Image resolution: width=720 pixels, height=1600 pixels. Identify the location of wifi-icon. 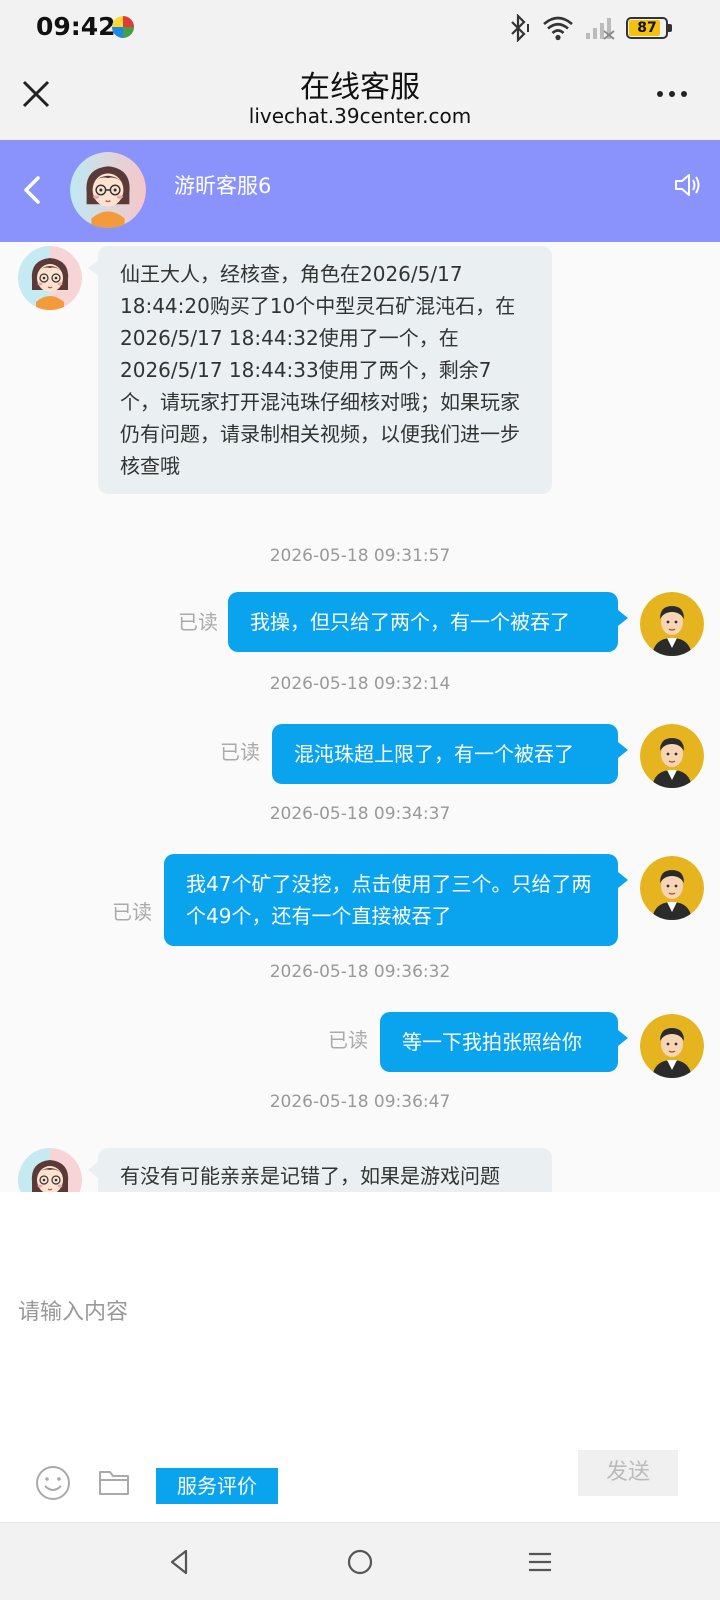
(558, 28).